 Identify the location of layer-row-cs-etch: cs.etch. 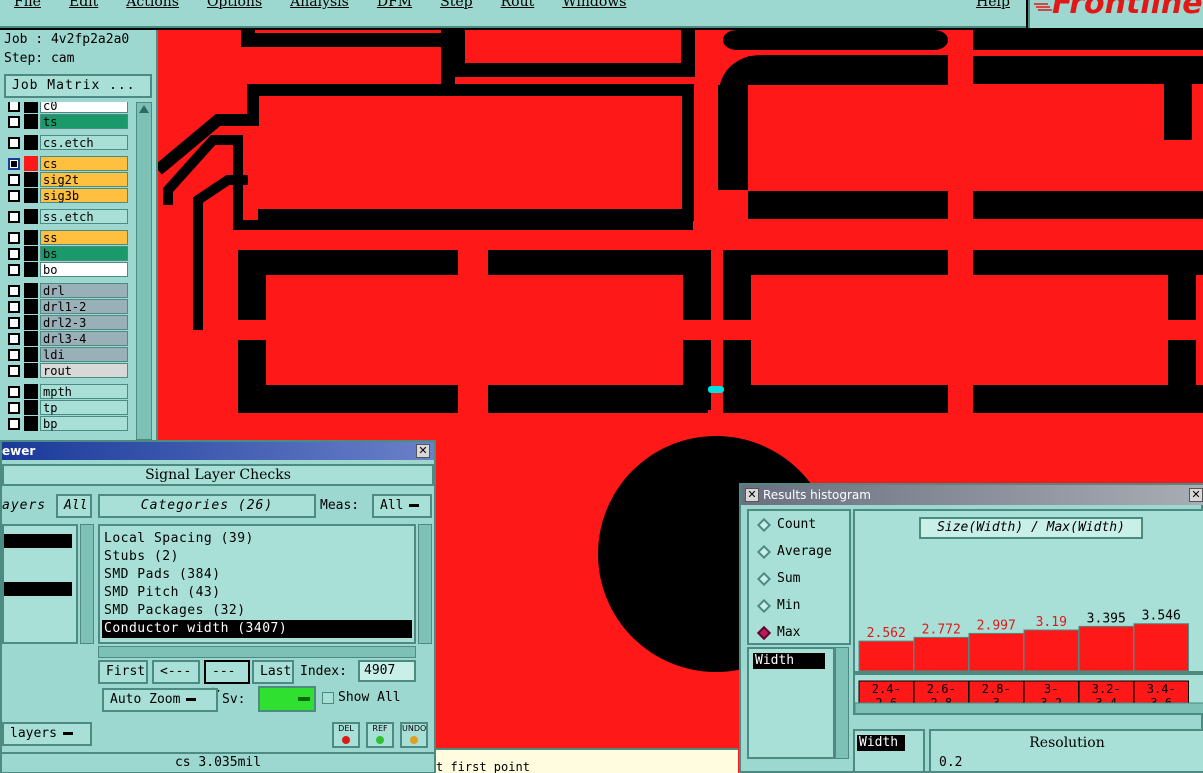
(66, 142).